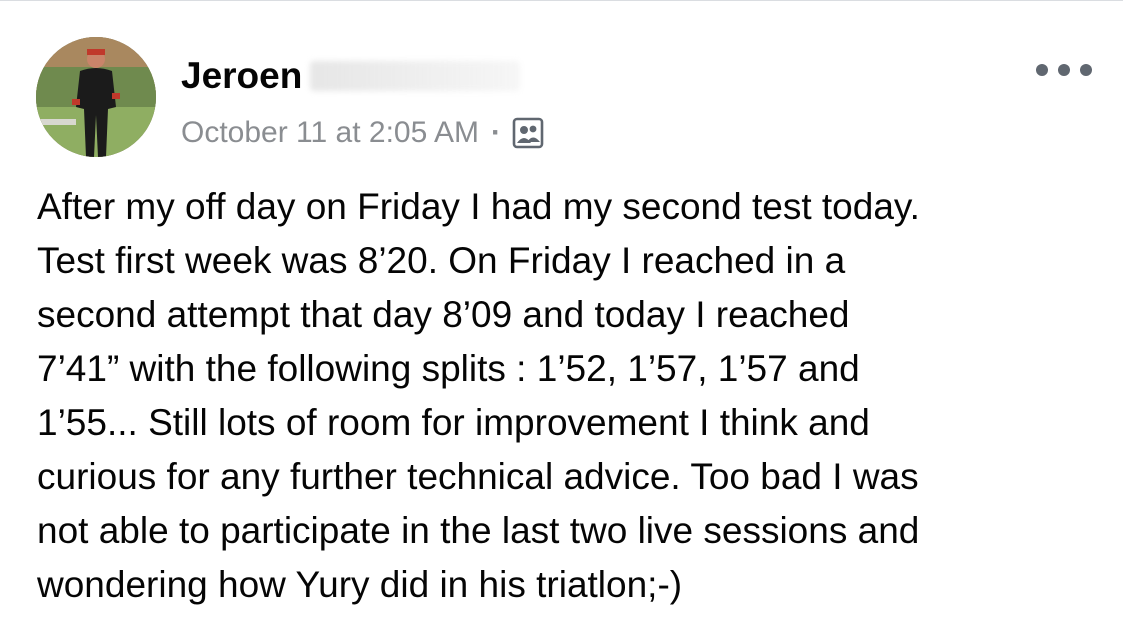 The width and height of the screenshot is (1123, 640). I want to click on author-avatar, so click(96, 97).